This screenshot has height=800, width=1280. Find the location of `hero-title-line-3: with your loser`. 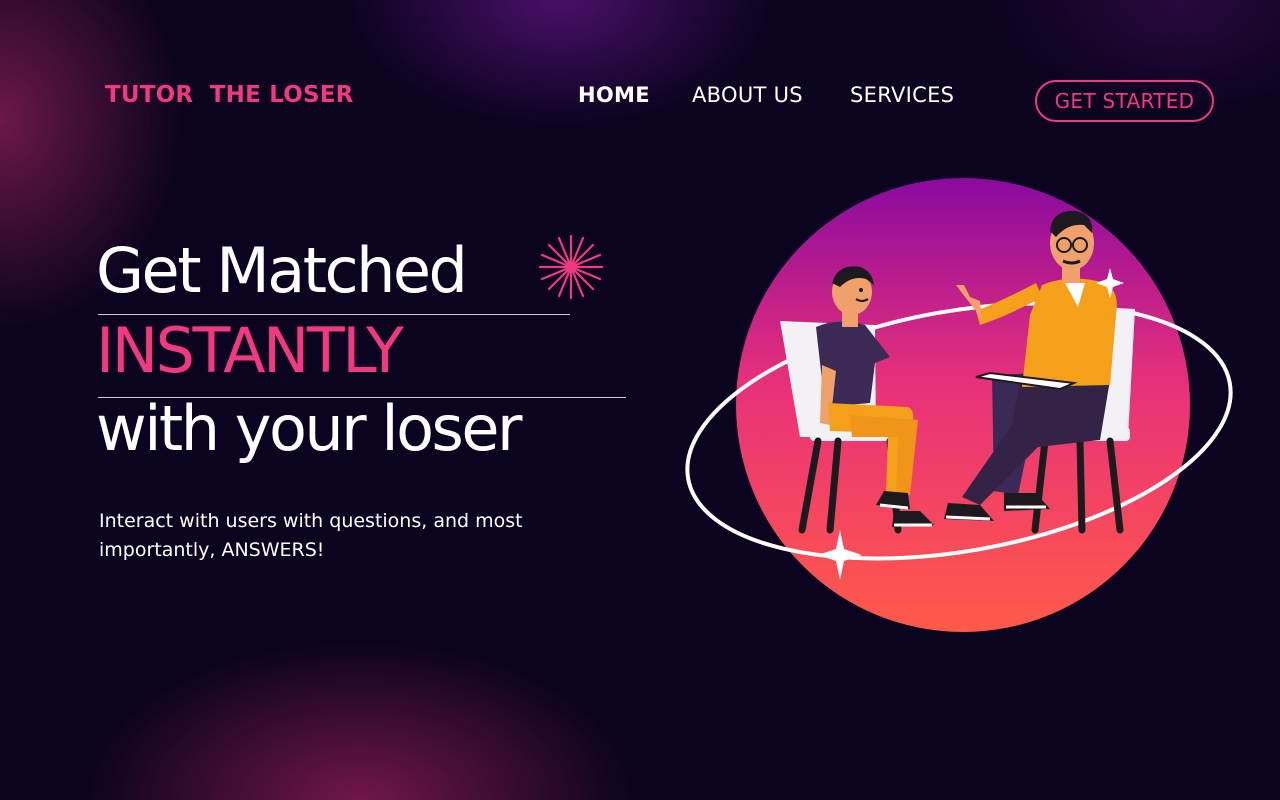

hero-title-line-3: with your loser is located at coordinates (309, 428).